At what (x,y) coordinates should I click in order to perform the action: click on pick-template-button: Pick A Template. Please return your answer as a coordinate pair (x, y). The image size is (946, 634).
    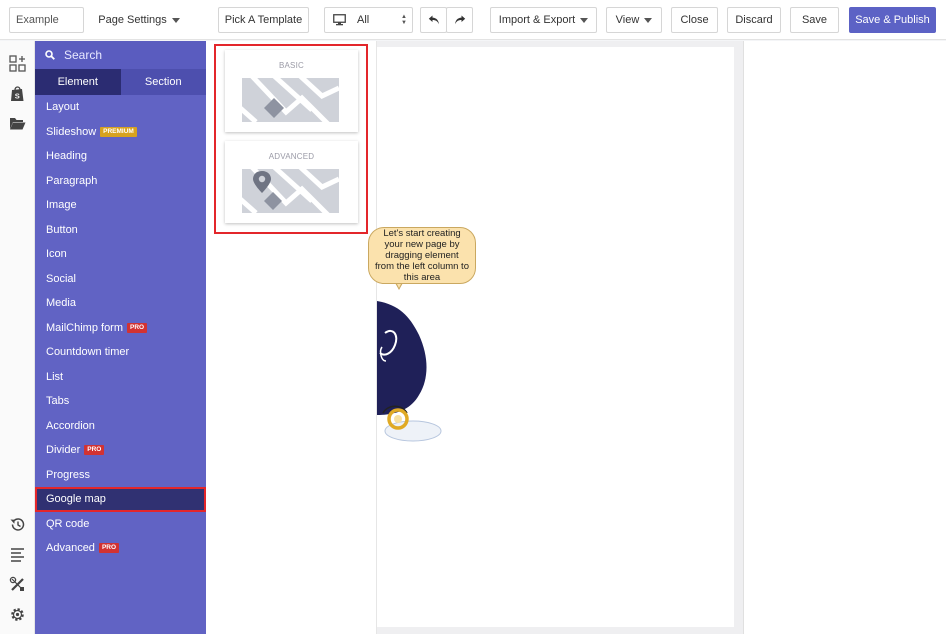
    Looking at the image, I should click on (263, 20).